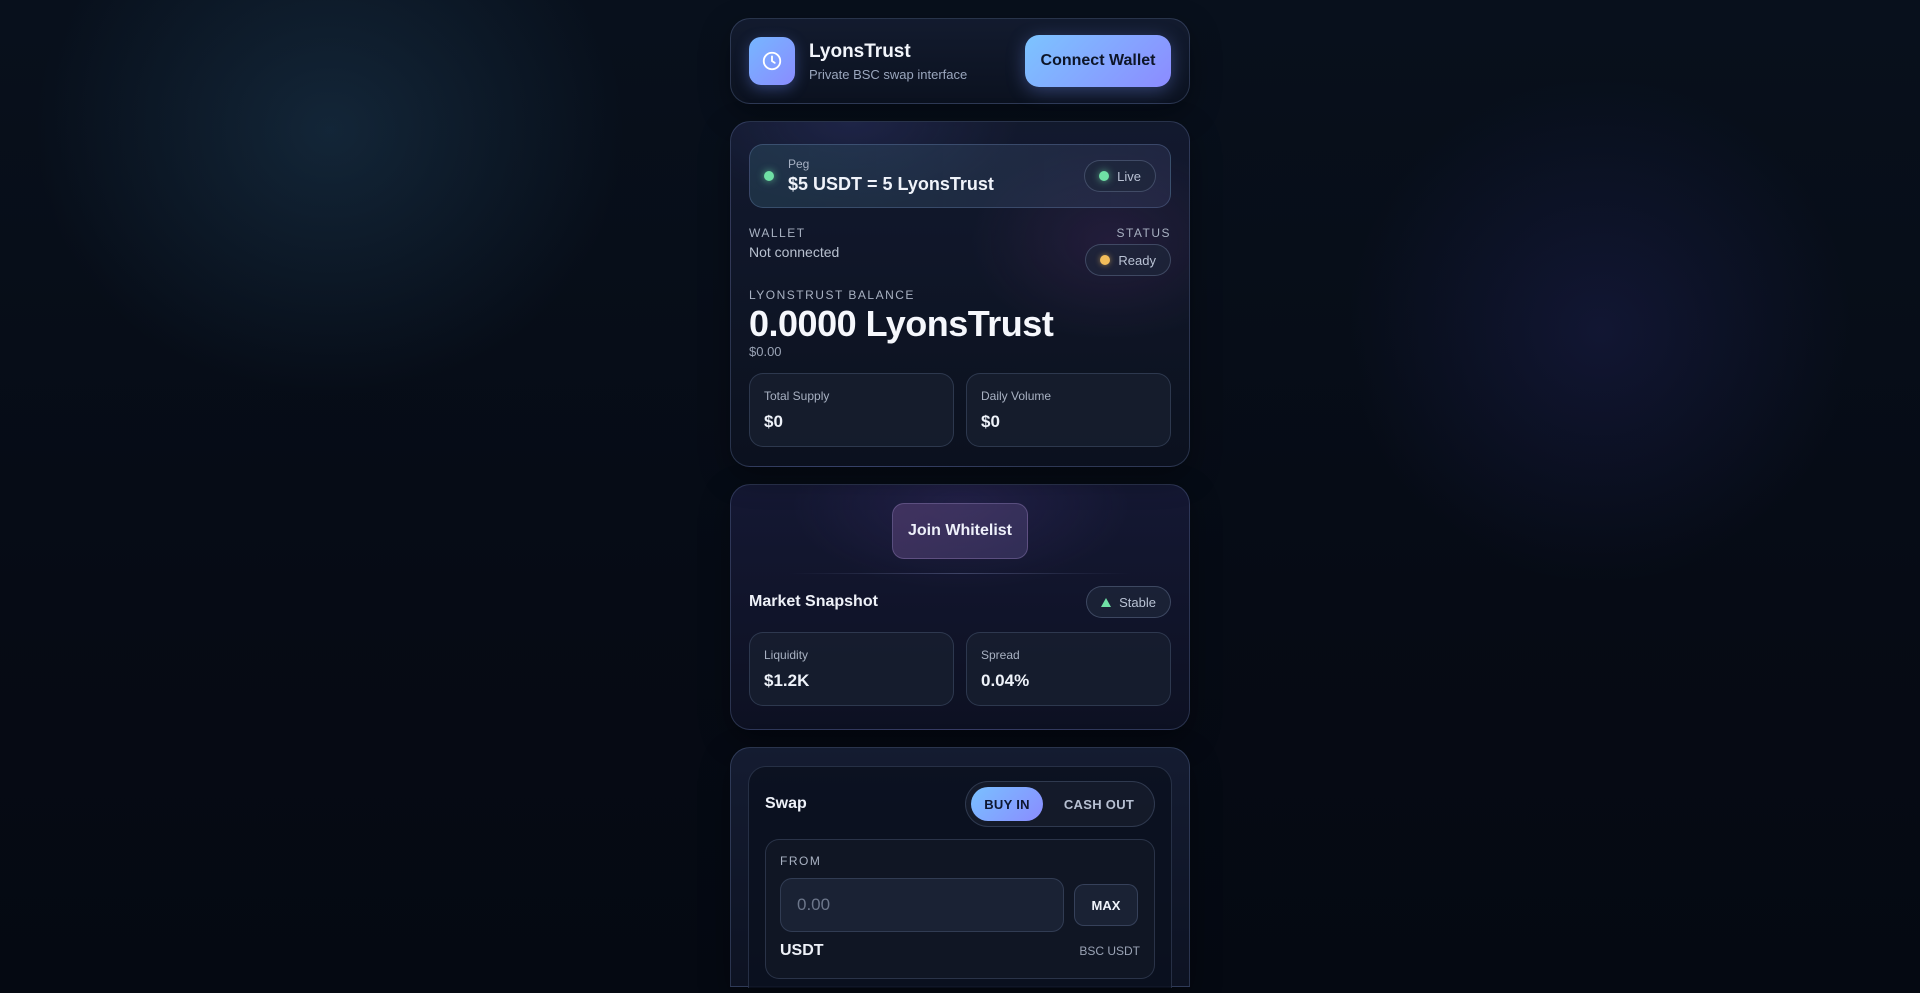 This screenshot has height=993, width=1920. What do you see at coordinates (813, 601) in the screenshot?
I see `market-title: Market Snapshot` at bounding box center [813, 601].